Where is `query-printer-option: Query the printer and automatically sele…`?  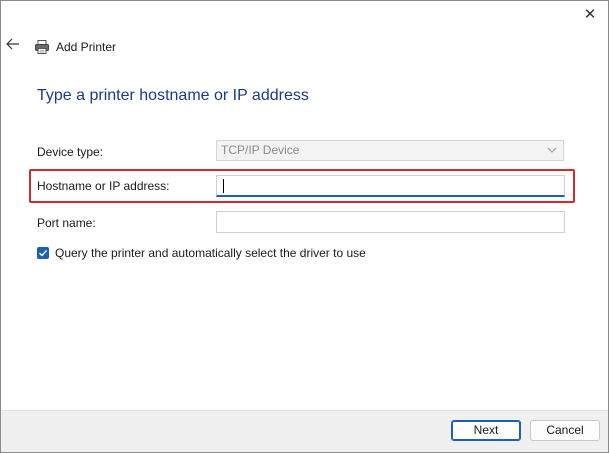
query-printer-option: Query the printer and automatically sele… is located at coordinates (201, 253).